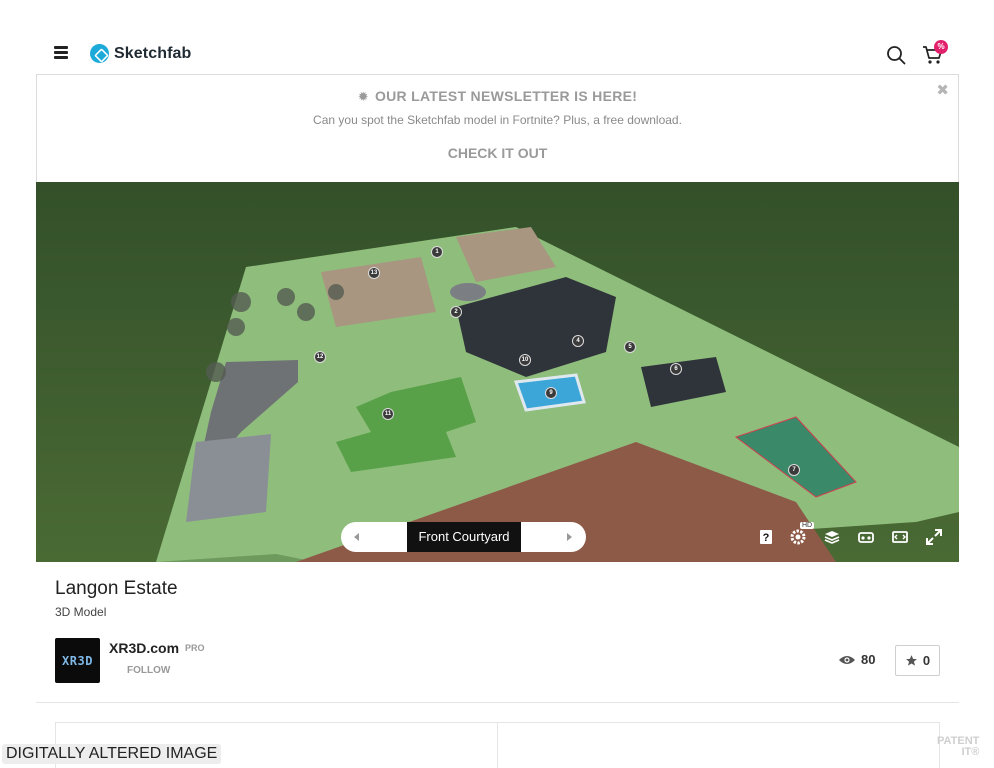  What do you see at coordinates (868, 659) in the screenshot?
I see `views-count: 80` at bounding box center [868, 659].